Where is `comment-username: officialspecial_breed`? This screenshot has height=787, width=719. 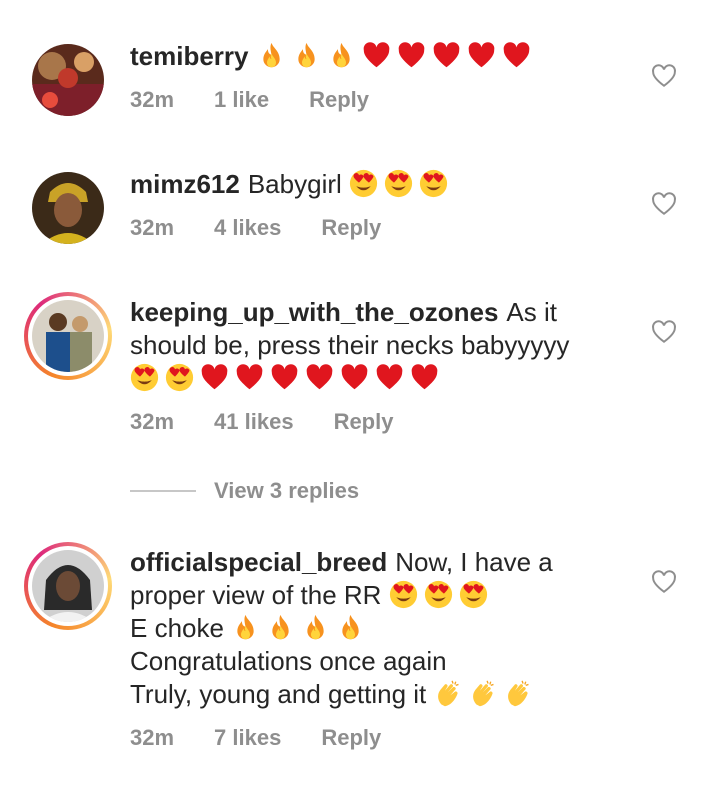
comment-username: officialspecial_breed is located at coordinates (258, 562).